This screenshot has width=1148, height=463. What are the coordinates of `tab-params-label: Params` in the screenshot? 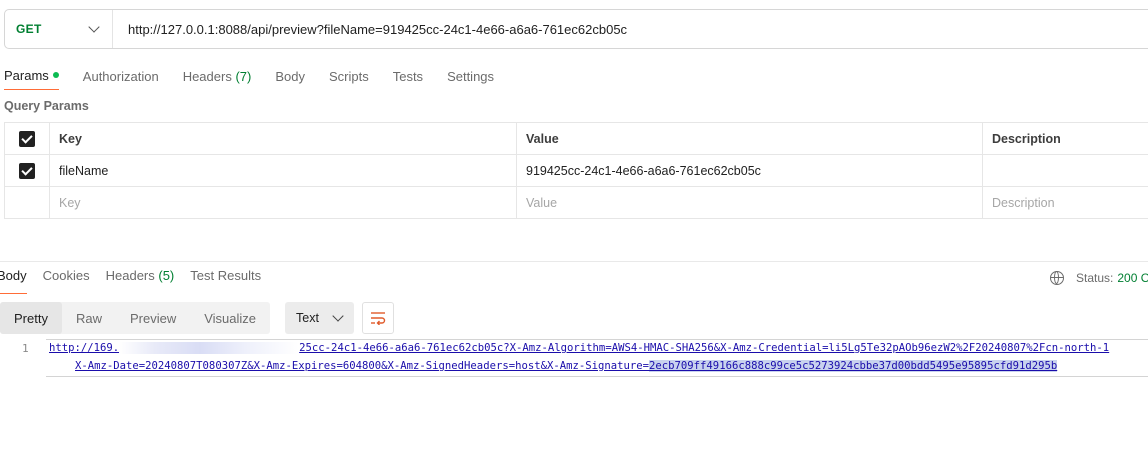 It's located at (26, 75).